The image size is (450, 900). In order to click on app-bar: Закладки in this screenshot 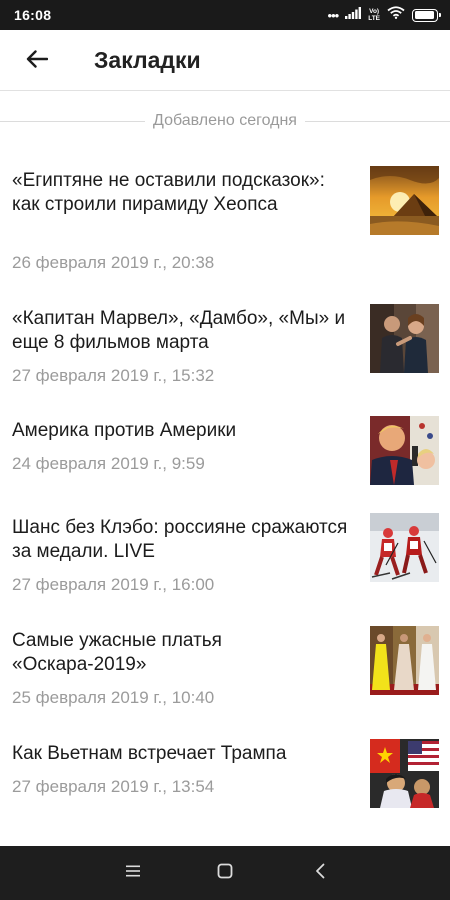, I will do `click(225, 60)`.